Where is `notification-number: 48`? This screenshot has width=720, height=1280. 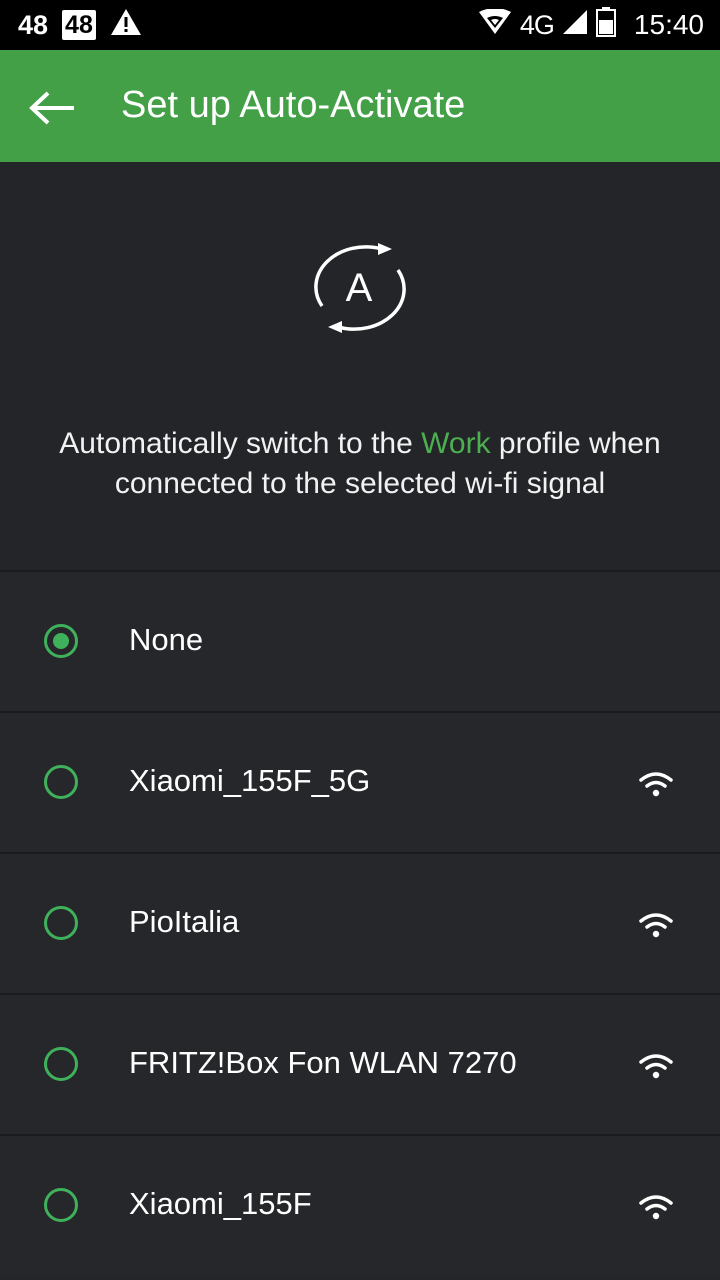
notification-number: 48 is located at coordinates (33, 24).